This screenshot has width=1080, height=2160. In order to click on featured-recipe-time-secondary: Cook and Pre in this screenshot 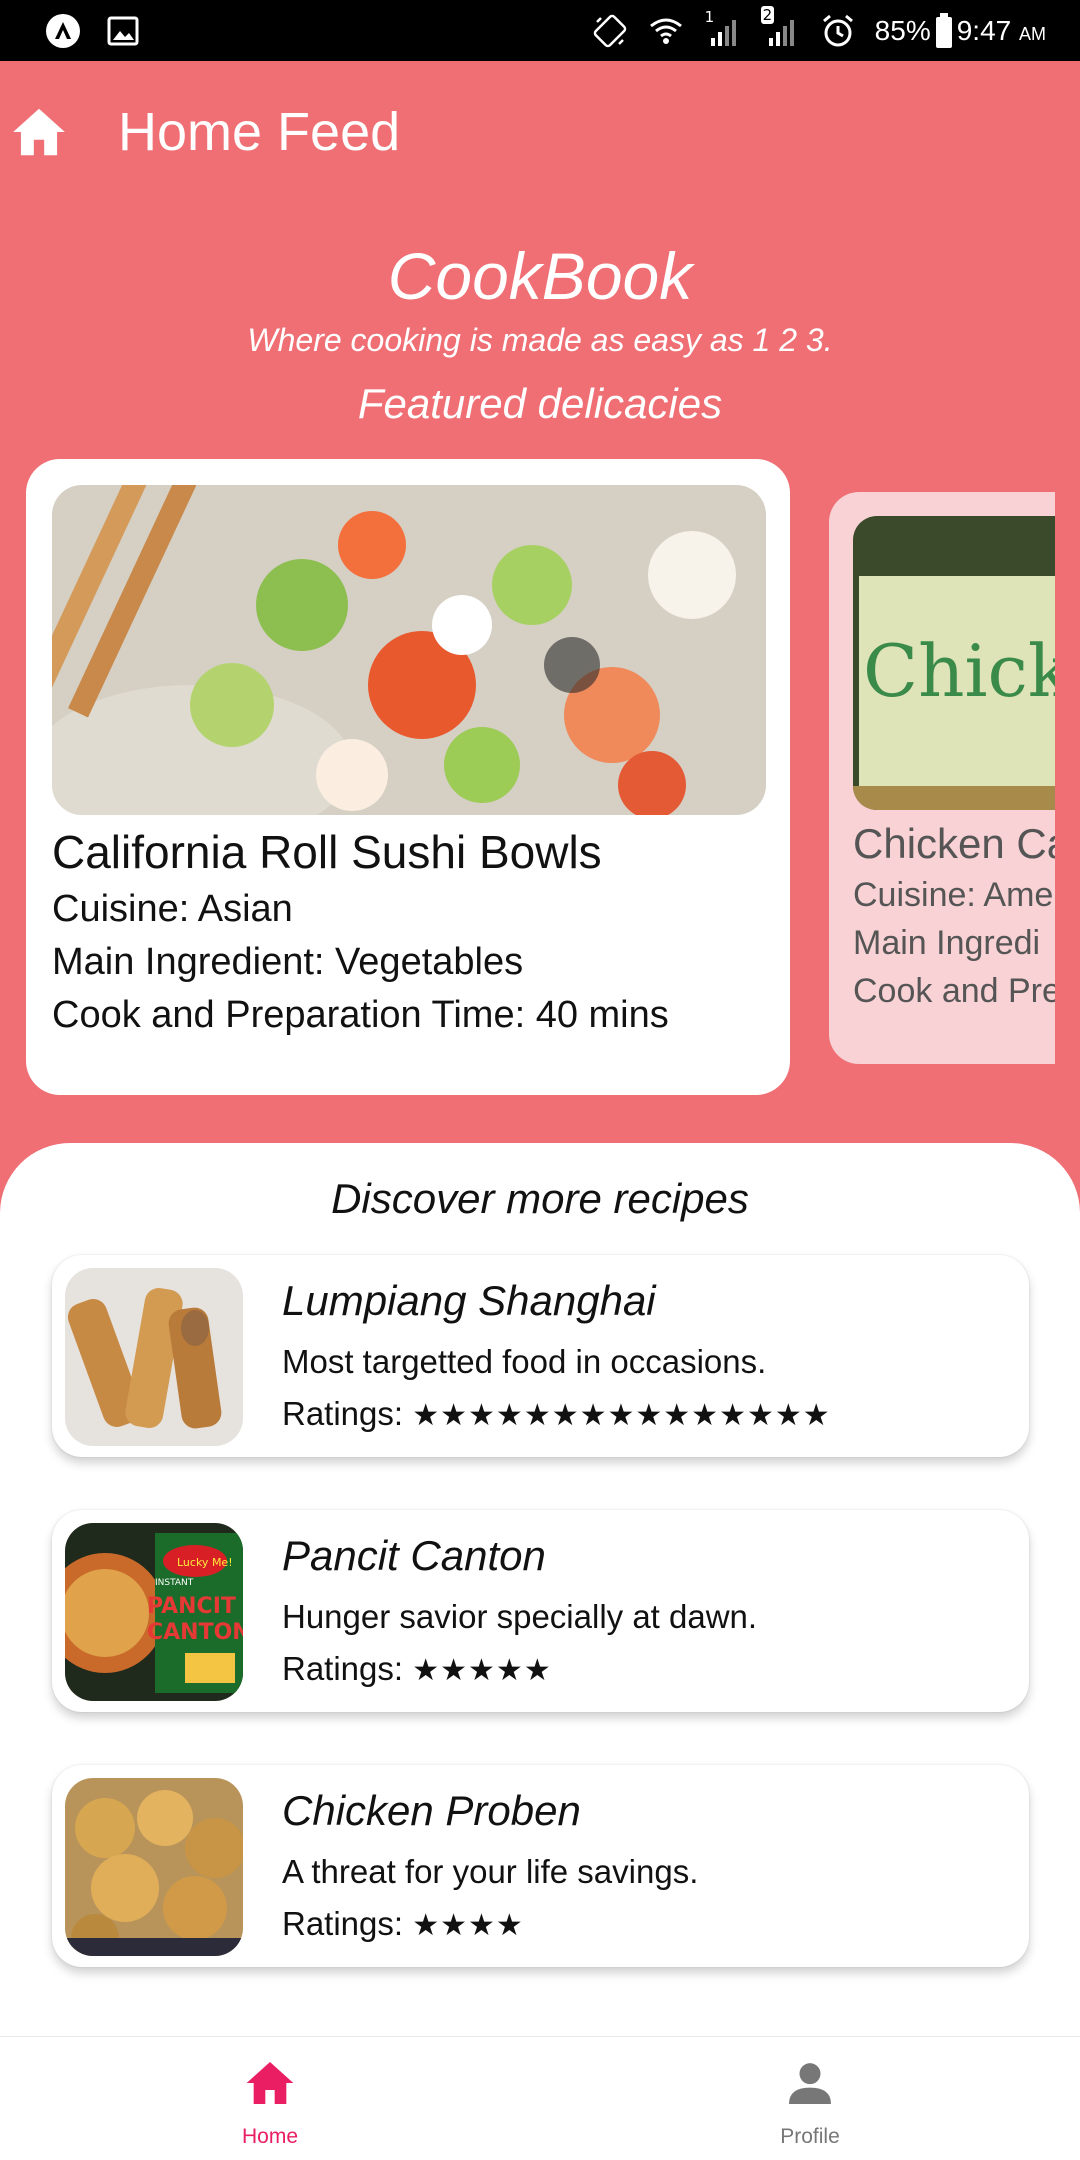, I will do `click(954, 991)`.